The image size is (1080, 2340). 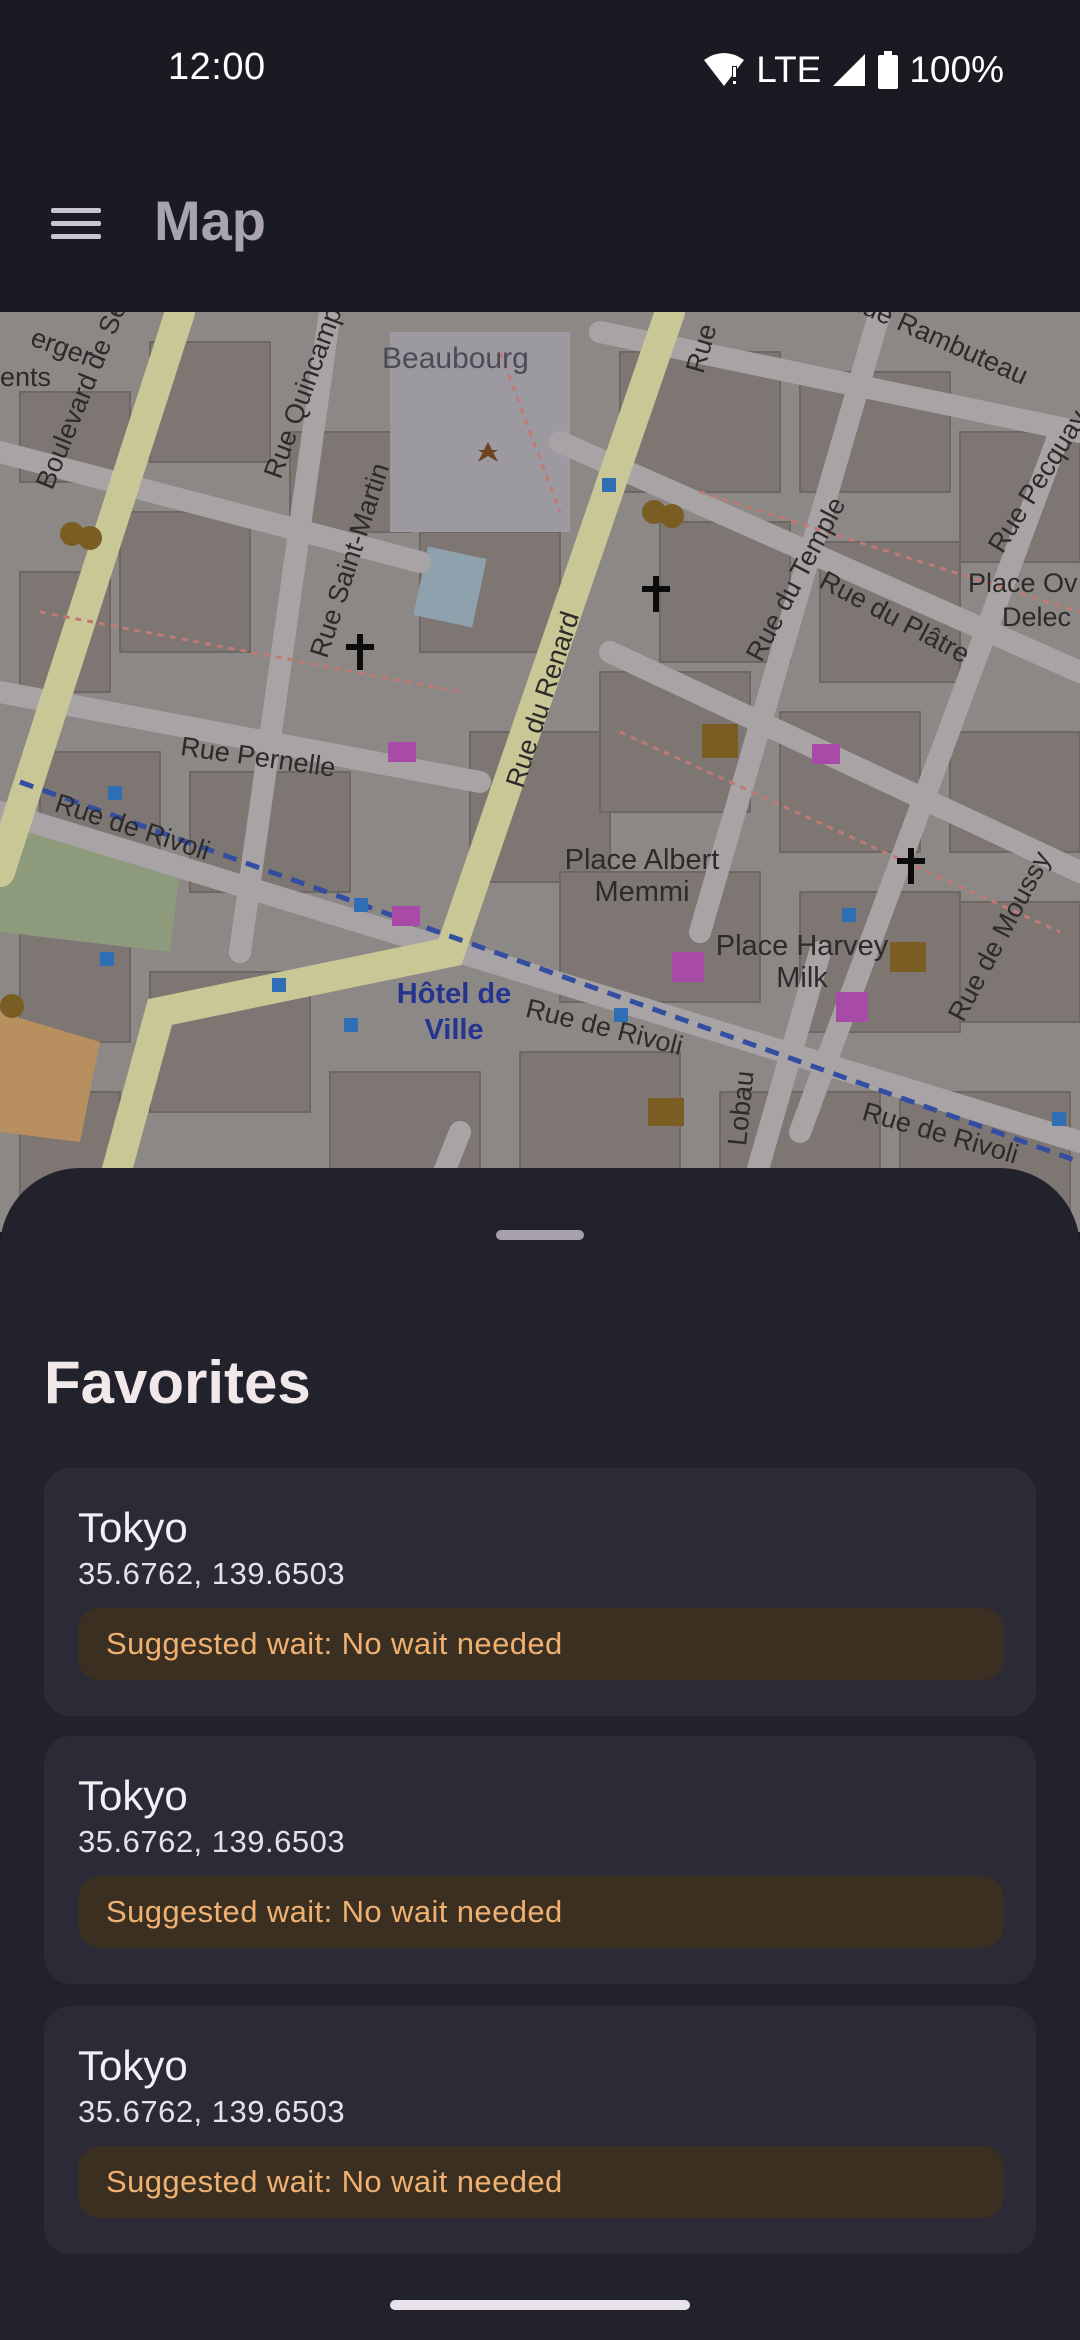 What do you see at coordinates (540, 226) in the screenshot?
I see `top-app-bar: Map` at bounding box center [540, 226].